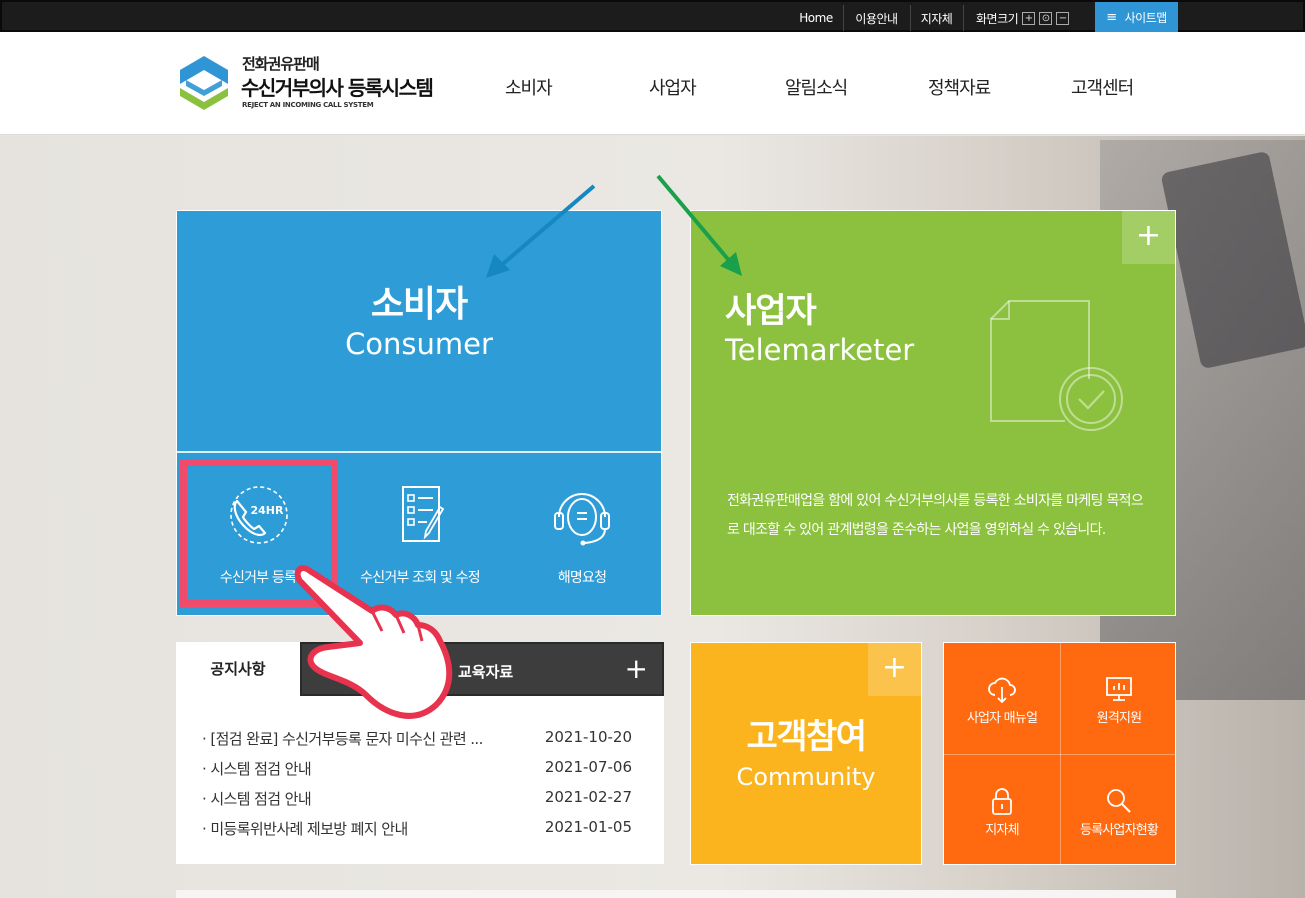 The height and width of the screenshot is (898, 1305). What do you see at coordinates (771, 311) in the screenshot?
I see `business-title: 사업자` at bounding box center [771, 311].